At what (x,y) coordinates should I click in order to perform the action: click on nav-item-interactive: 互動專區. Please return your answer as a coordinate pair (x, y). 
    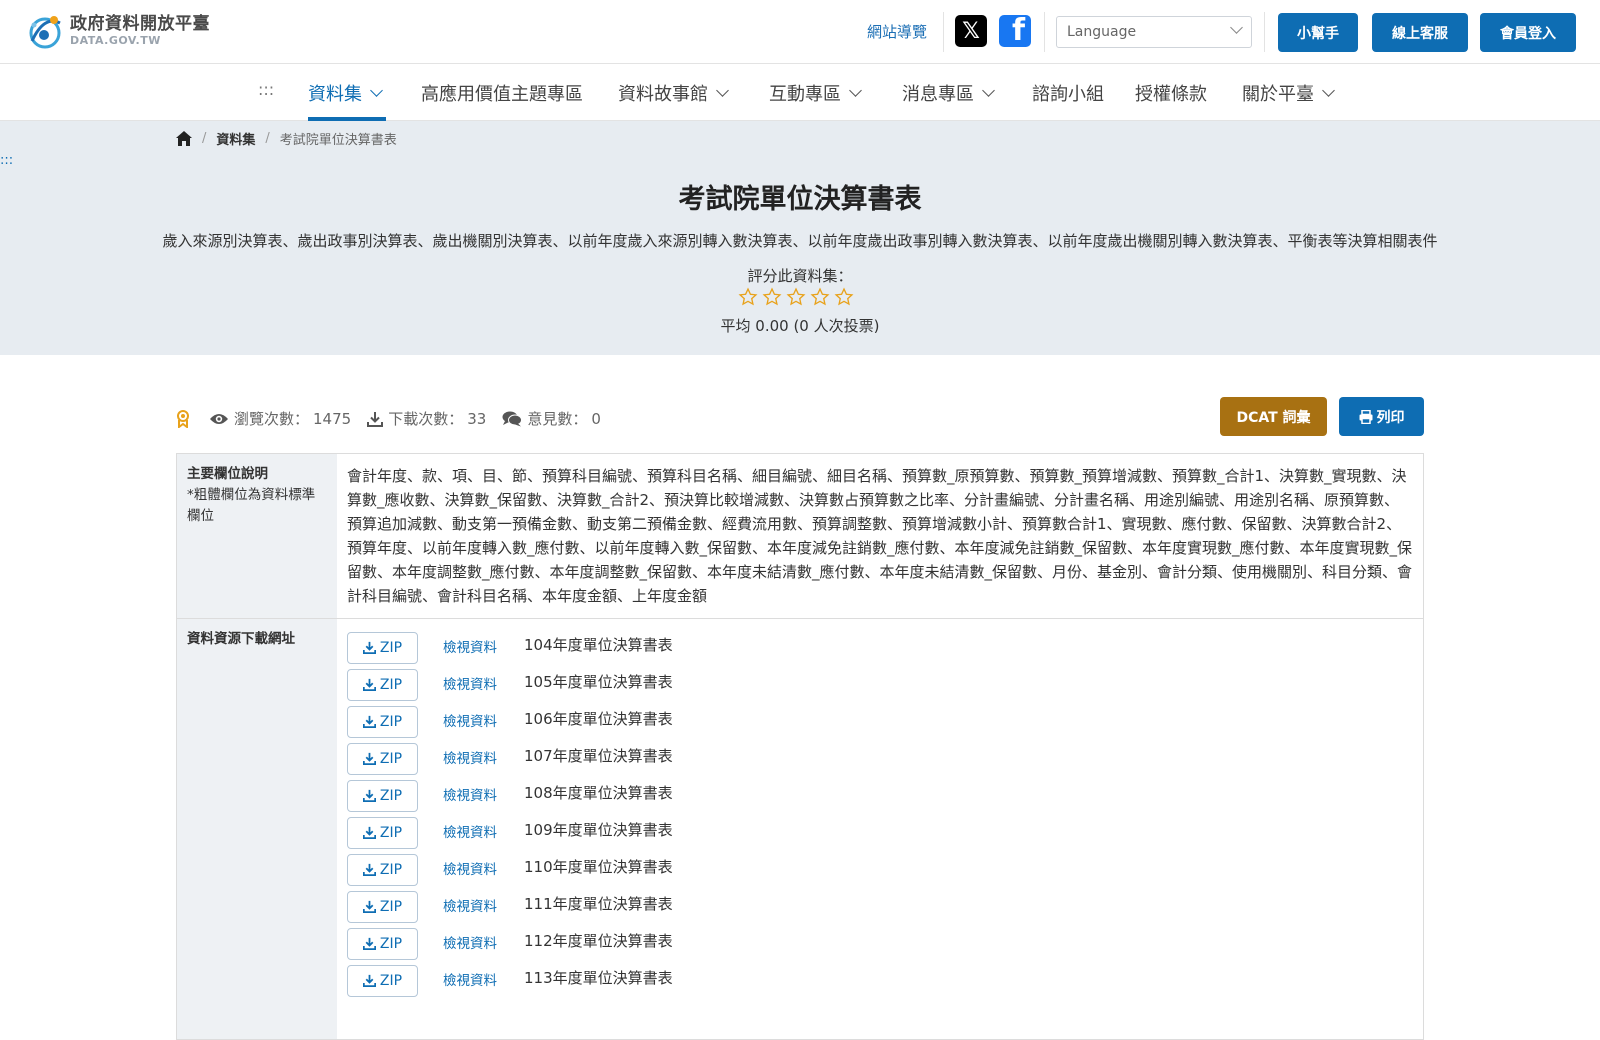
    Looking at the image, I should click on (815, 93).